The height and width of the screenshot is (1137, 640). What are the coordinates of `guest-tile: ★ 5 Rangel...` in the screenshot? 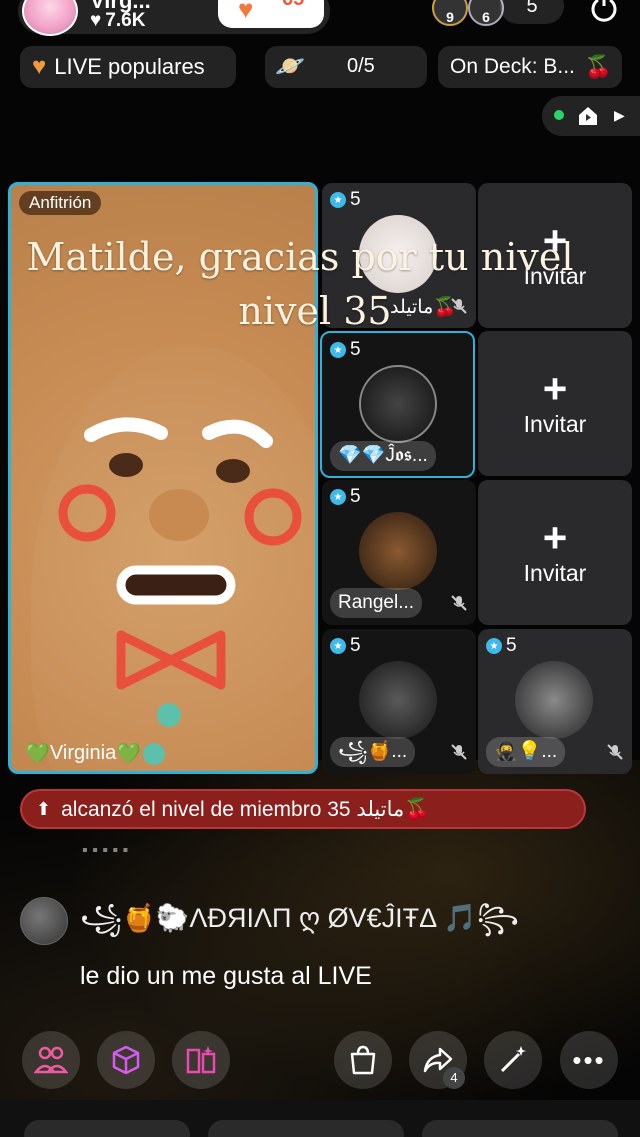 It's located at (399, 552).